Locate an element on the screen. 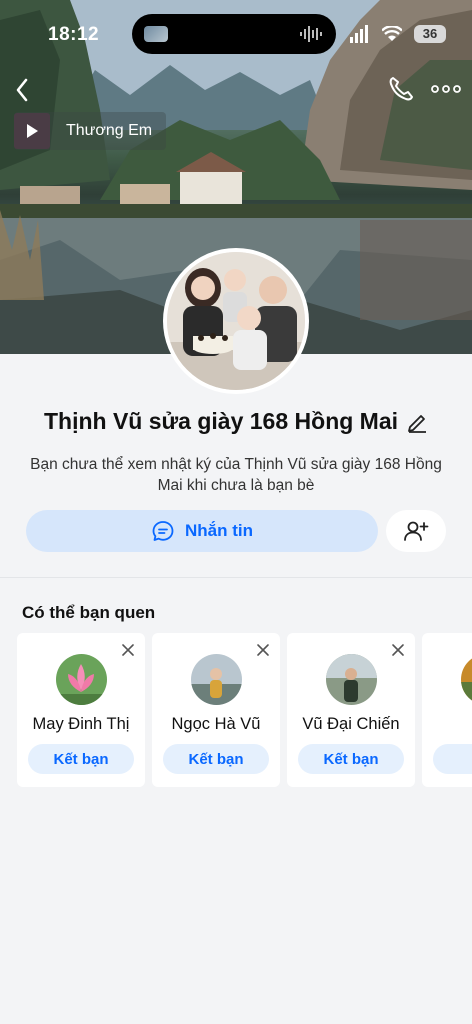  back-icon is located at coordinates (23, 90).